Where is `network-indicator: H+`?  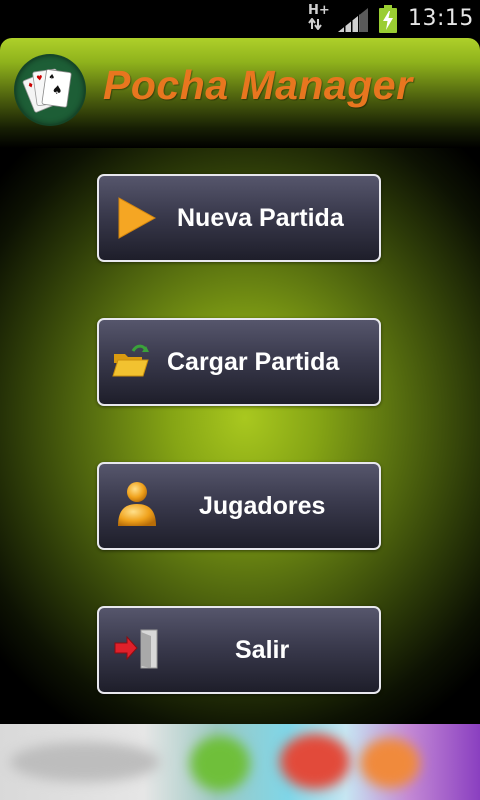 network-indicator: H+ is located at coordinates (321, 19).